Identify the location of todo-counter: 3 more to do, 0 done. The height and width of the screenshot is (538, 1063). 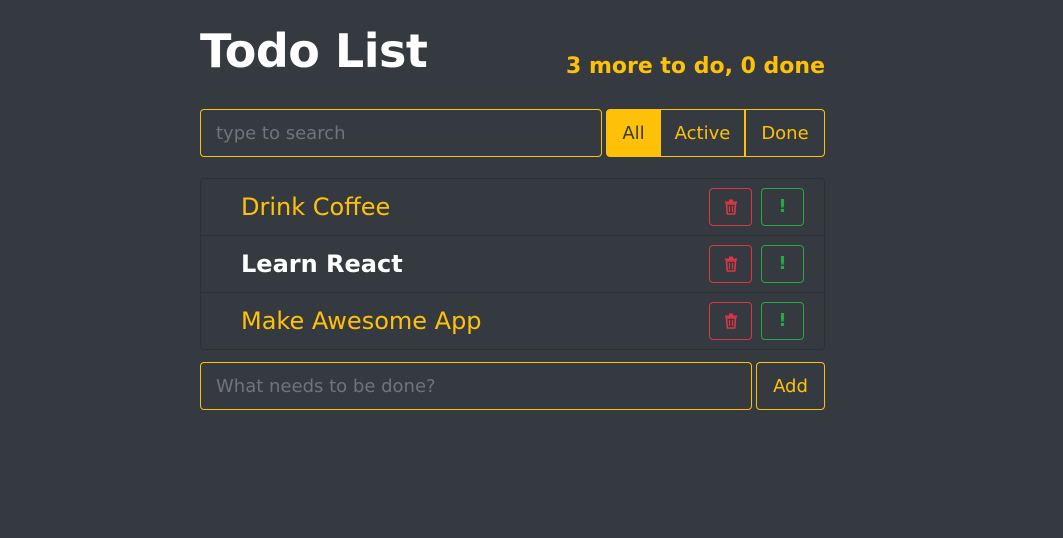
(695, 66).